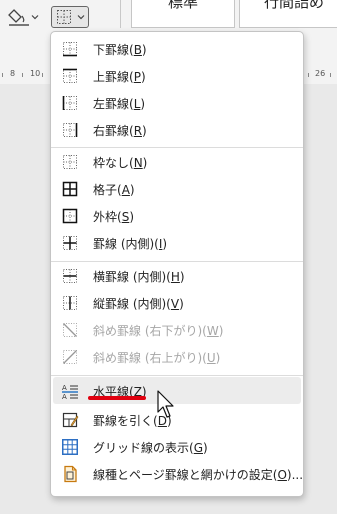 Image resolution: width=337 pixels, height=514 pixels. I want to click on ribbon: 標準 行間詰め, so click(168, 15).